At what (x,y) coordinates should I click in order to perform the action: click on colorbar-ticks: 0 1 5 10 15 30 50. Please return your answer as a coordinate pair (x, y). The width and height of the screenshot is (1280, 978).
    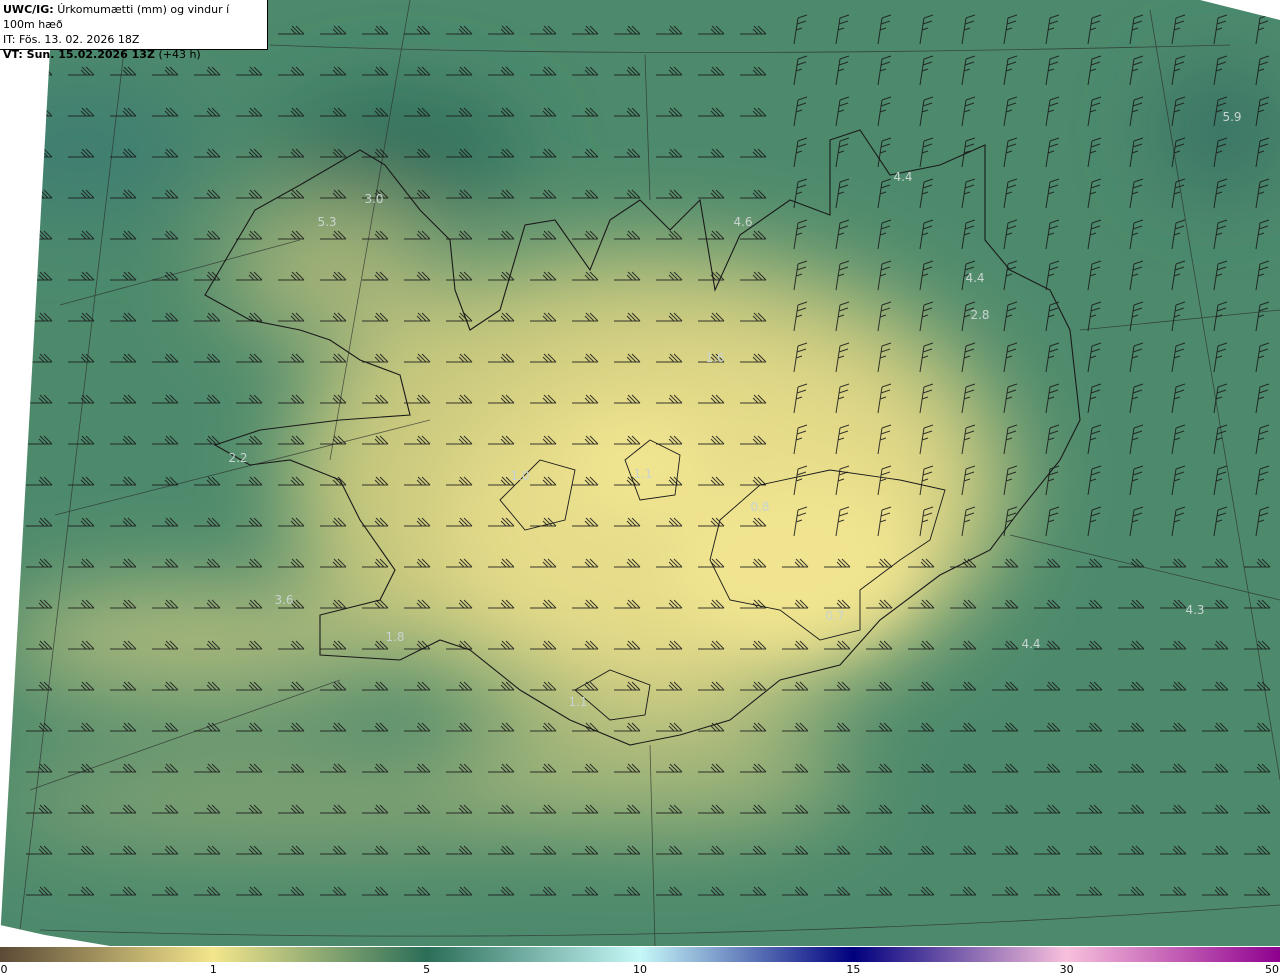
    Looking at the image, I should click on (640, 970).